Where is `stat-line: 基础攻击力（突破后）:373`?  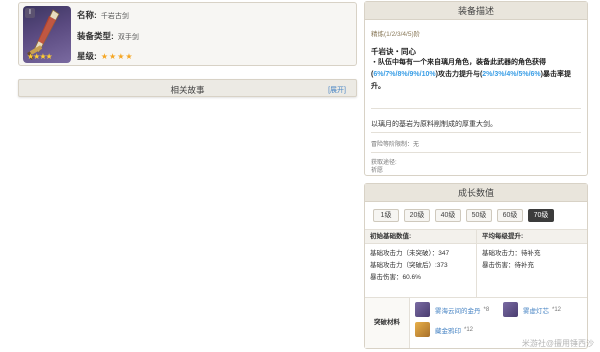 stat-line: 基础攻击力（突破后）:373 is located at coordinates (409, 265).